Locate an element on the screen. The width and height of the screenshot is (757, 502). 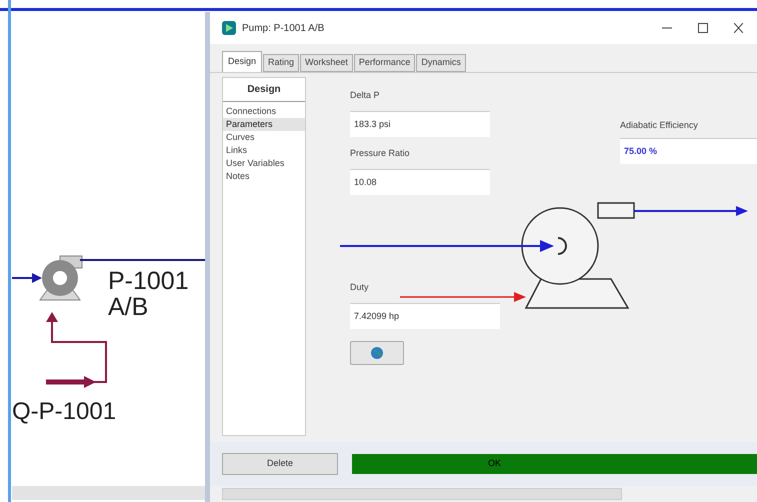
nav-item: Notes is located at coordinates (264, 176).